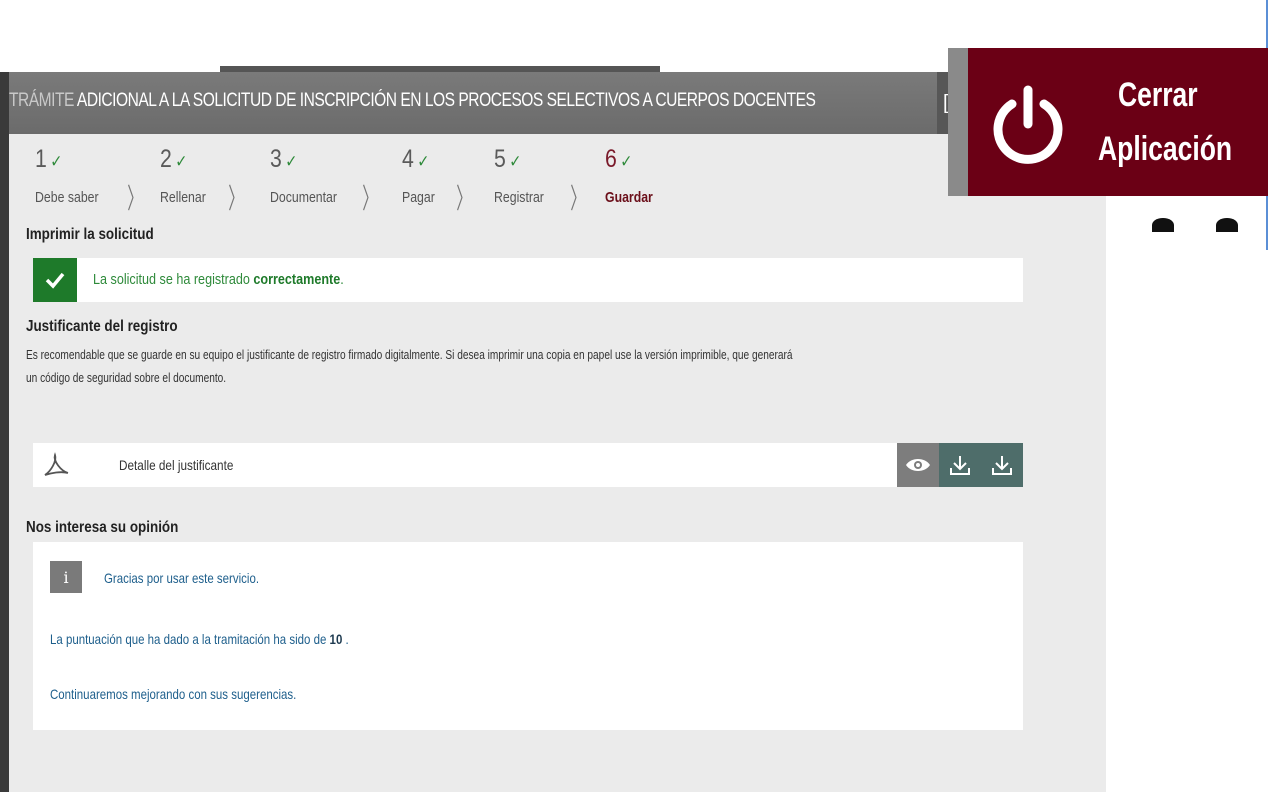 Image resolution: width=1273 pixels, height=792 pixels. I want to click on power-icon, so click(1028, 124).